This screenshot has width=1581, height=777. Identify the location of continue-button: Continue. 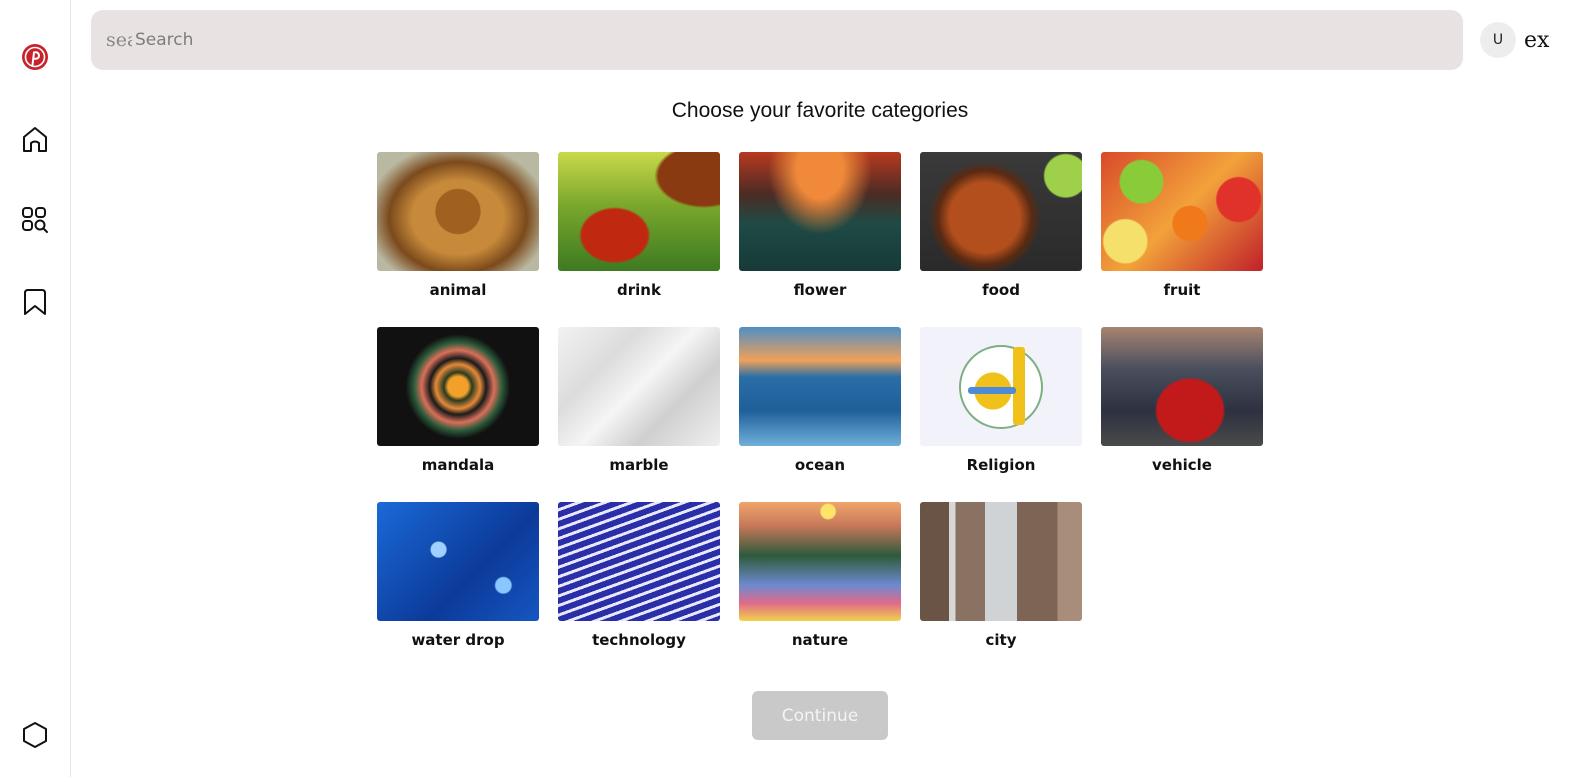
(820, 715).